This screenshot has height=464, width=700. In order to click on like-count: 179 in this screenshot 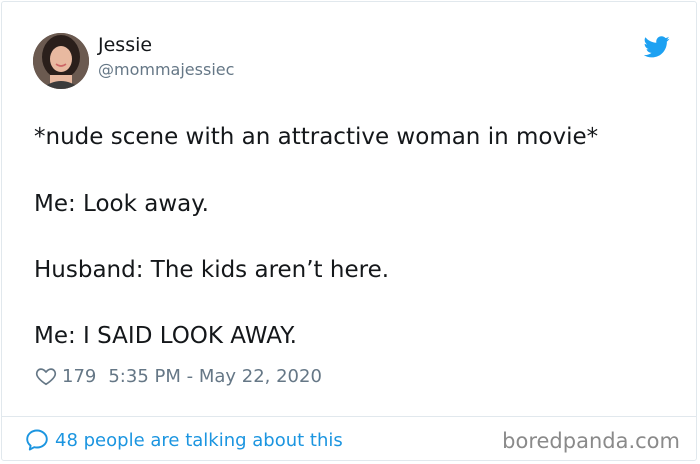, I will do `click(79, 376)`.